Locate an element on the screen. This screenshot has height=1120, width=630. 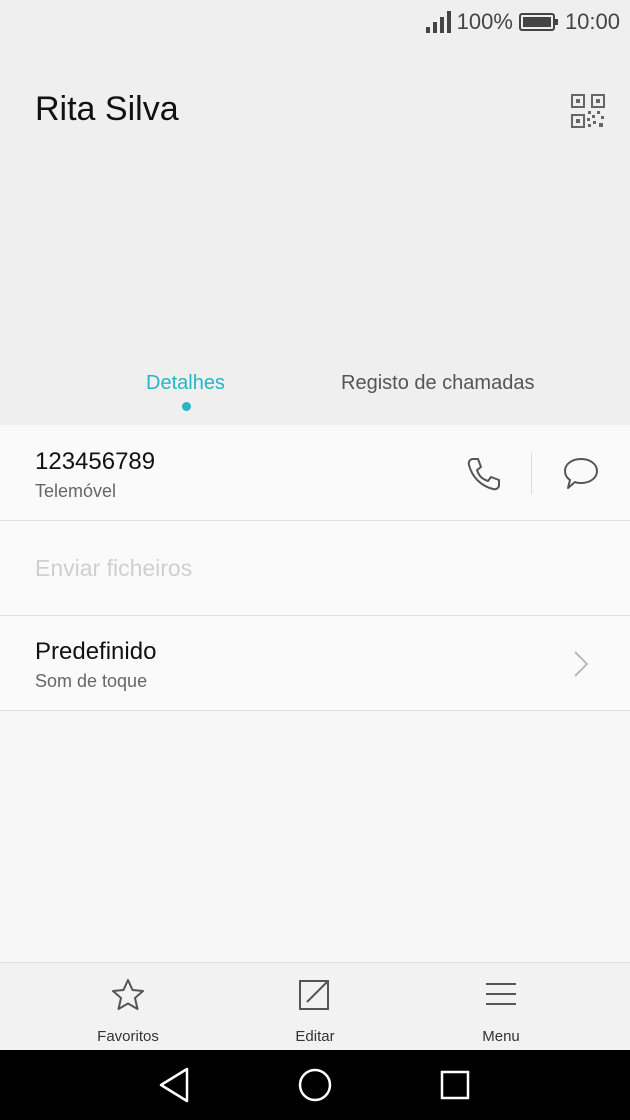
bottom-action-bar: Favoritos Editar Menu is located at coordinates (315, 1006).